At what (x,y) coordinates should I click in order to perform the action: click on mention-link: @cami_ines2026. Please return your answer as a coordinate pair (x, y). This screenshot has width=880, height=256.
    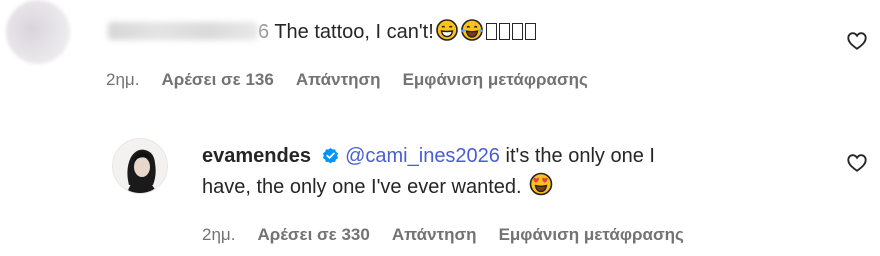
    Looking at the image, I should click on (422, 156).